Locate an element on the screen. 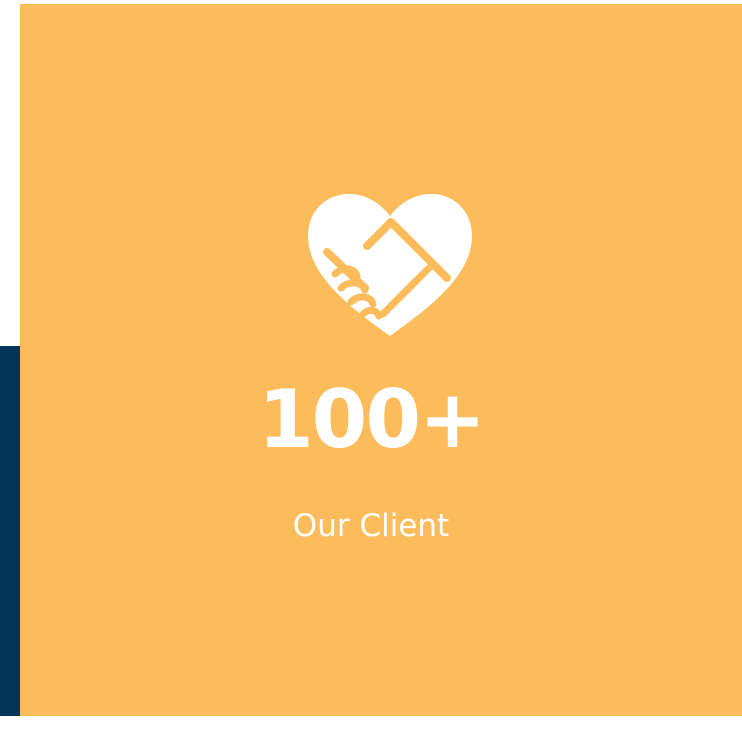 This screenshot has width=742, height=744. stat-number: 100+ is located at coordinates (371, 419).